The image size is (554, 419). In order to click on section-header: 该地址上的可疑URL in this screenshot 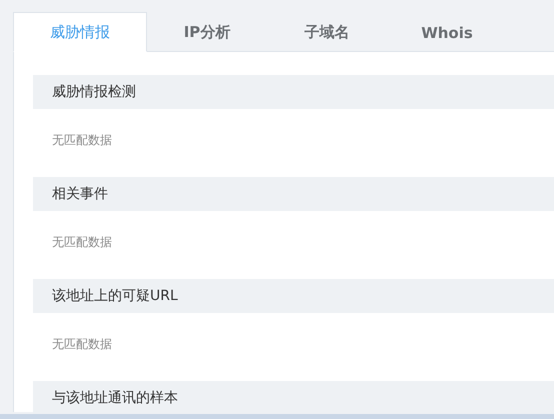, I will do `click(293, 296)`.